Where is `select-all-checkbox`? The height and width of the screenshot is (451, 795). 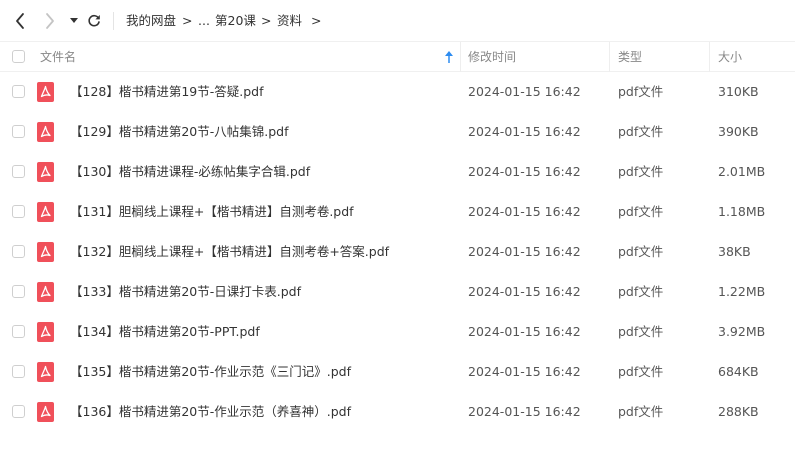
select-all-checkbox is located at coordinates (18, 56).